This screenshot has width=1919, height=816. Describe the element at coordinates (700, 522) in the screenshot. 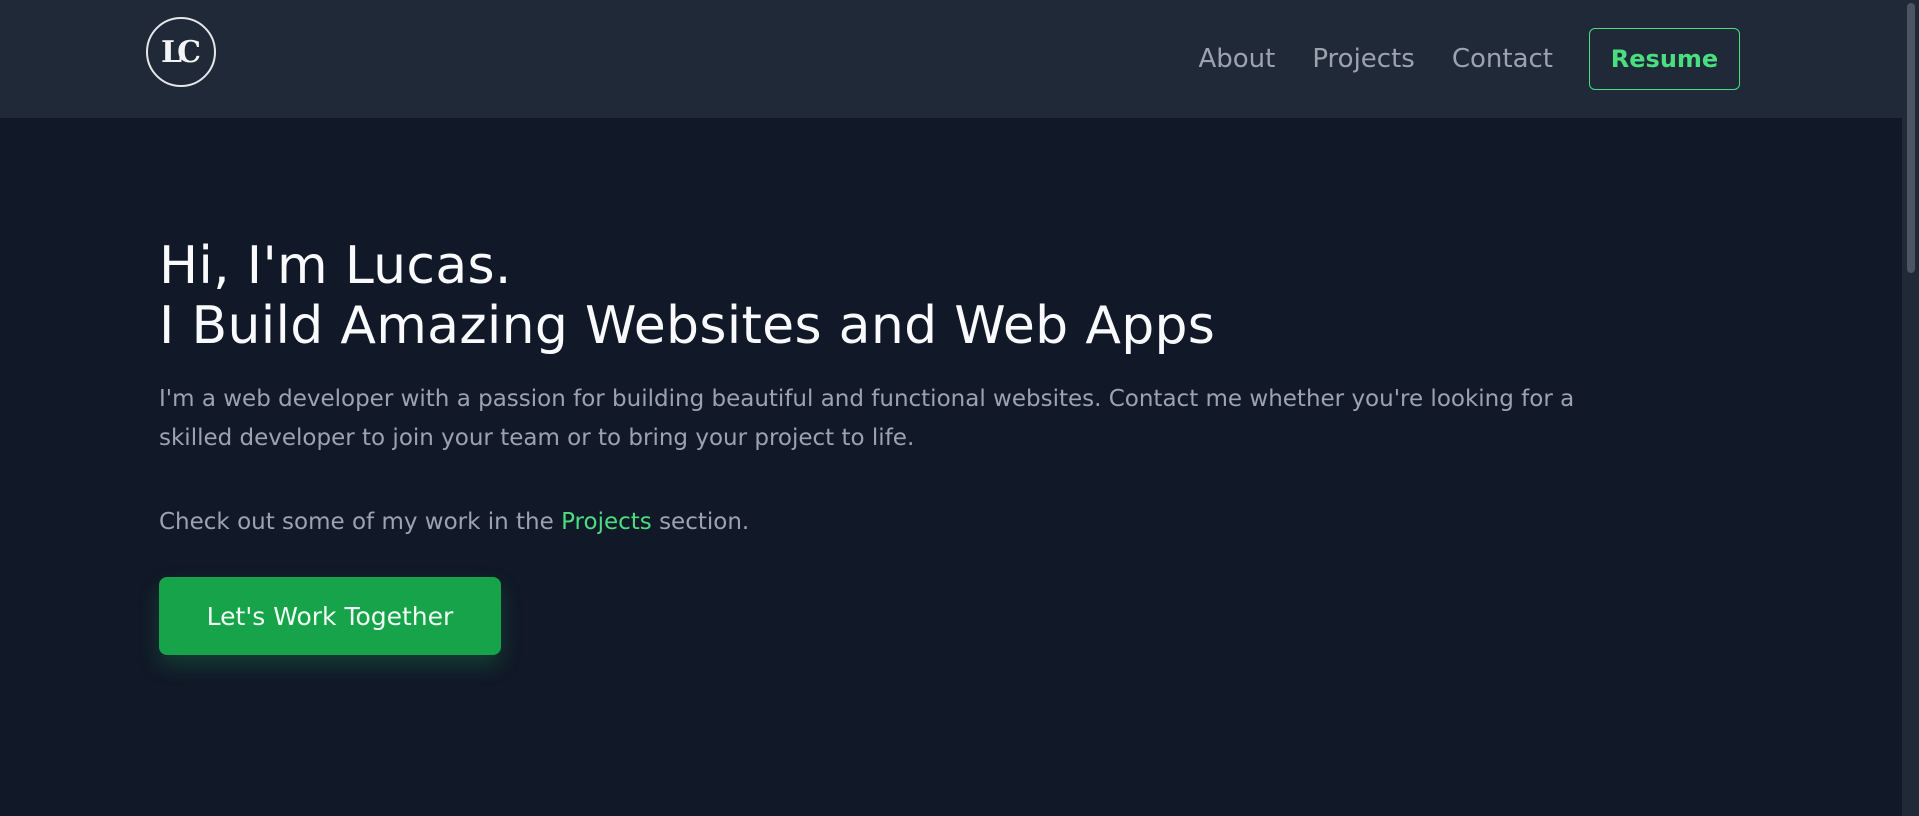

I see `projects-callout-suffix: section.` at that location.